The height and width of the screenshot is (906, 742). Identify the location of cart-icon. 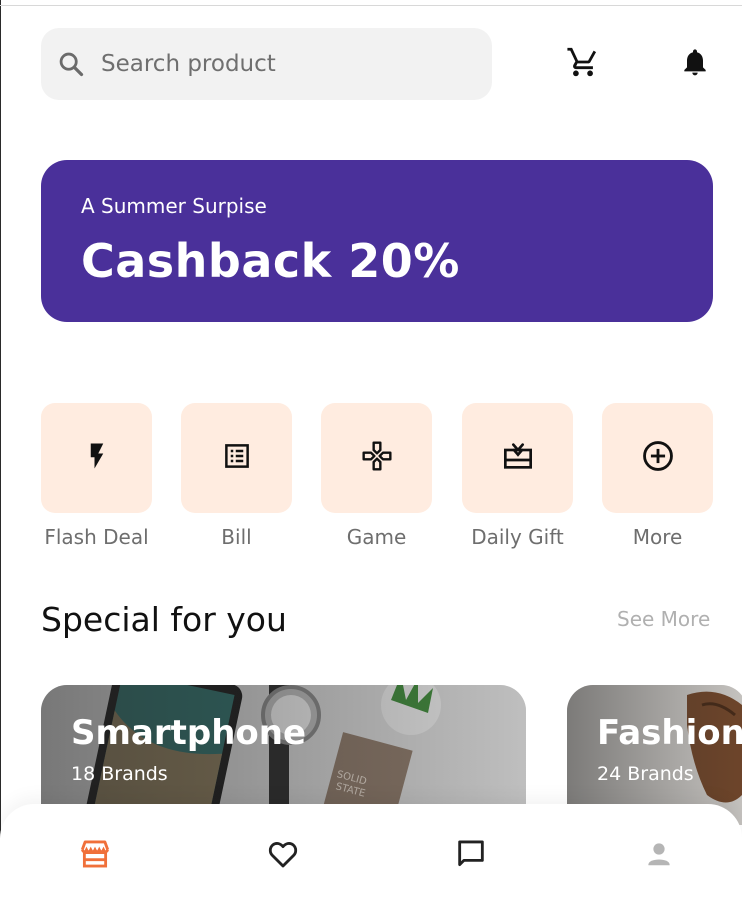
(583, 64).